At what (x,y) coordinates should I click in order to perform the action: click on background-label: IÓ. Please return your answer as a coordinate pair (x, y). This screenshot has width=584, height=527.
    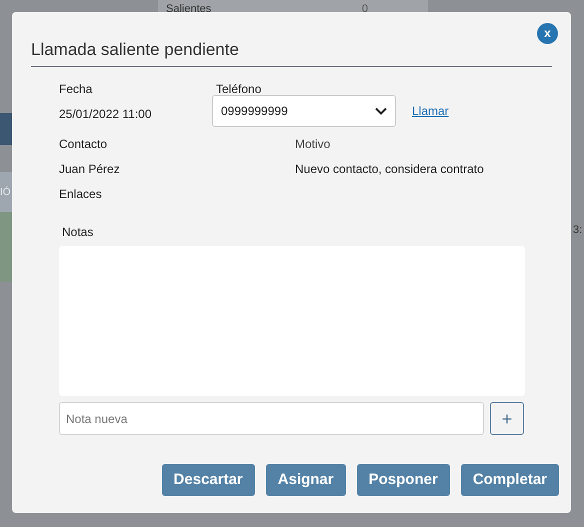
    Looking at the image, I should click on (5, 192).